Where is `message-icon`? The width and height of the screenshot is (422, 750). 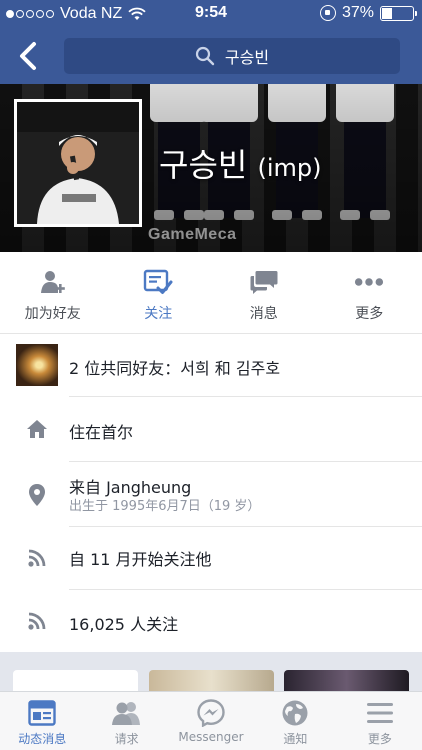 message-icon is located at coordinates (264, 282).